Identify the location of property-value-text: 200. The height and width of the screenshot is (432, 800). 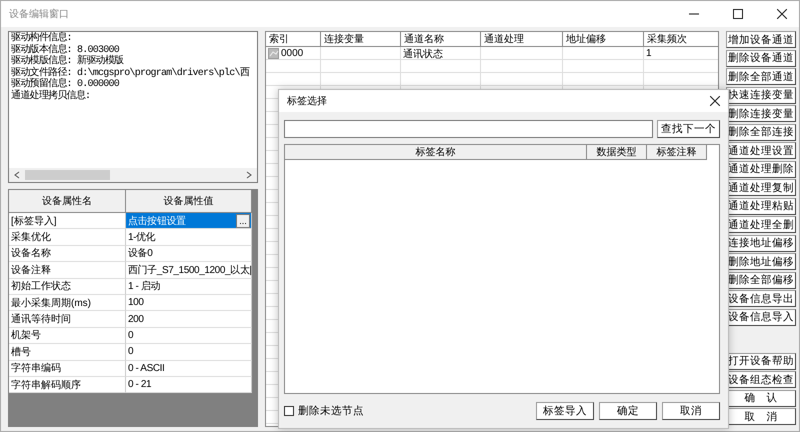
(136, 319).